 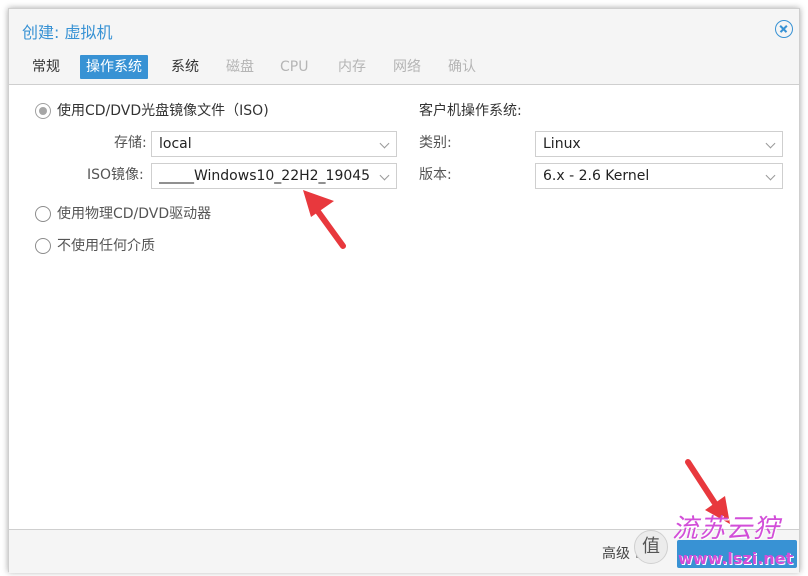 What do you see at coordinates (134, 214) in the screenshot?
I see `radio-label: 使用物理CD/DVD驱动器` at bounding box center [134, 214].